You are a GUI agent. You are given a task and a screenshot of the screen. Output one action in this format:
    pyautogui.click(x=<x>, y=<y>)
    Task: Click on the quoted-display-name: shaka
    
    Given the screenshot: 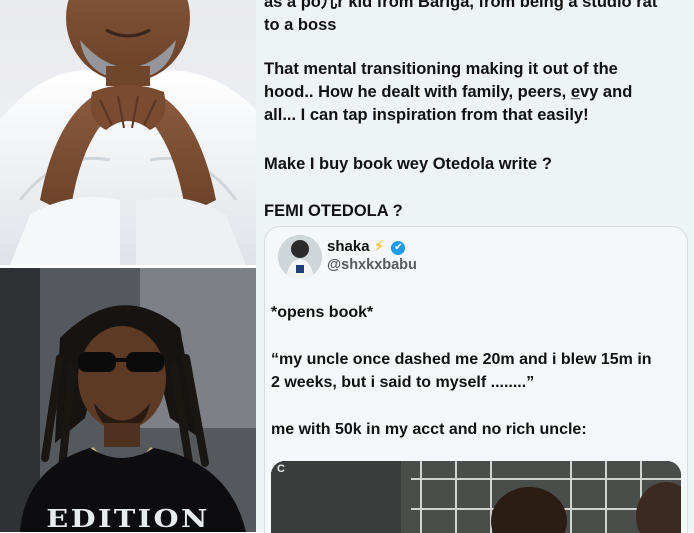 What is the action you would take?
    pyautogui.click(x=348, y=246)
    